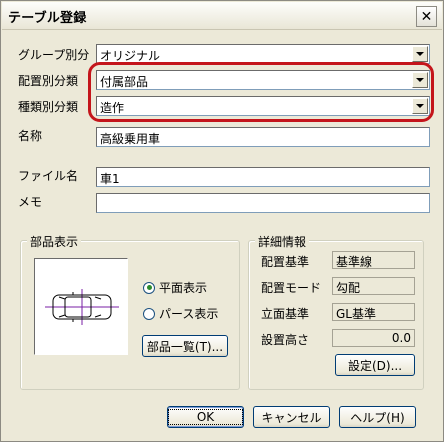 This screenshot has height=442, width=444. Describe the element at coordinates (348, 288) in the screenshot. I see `placement-mode-text: 勾配` at that location.